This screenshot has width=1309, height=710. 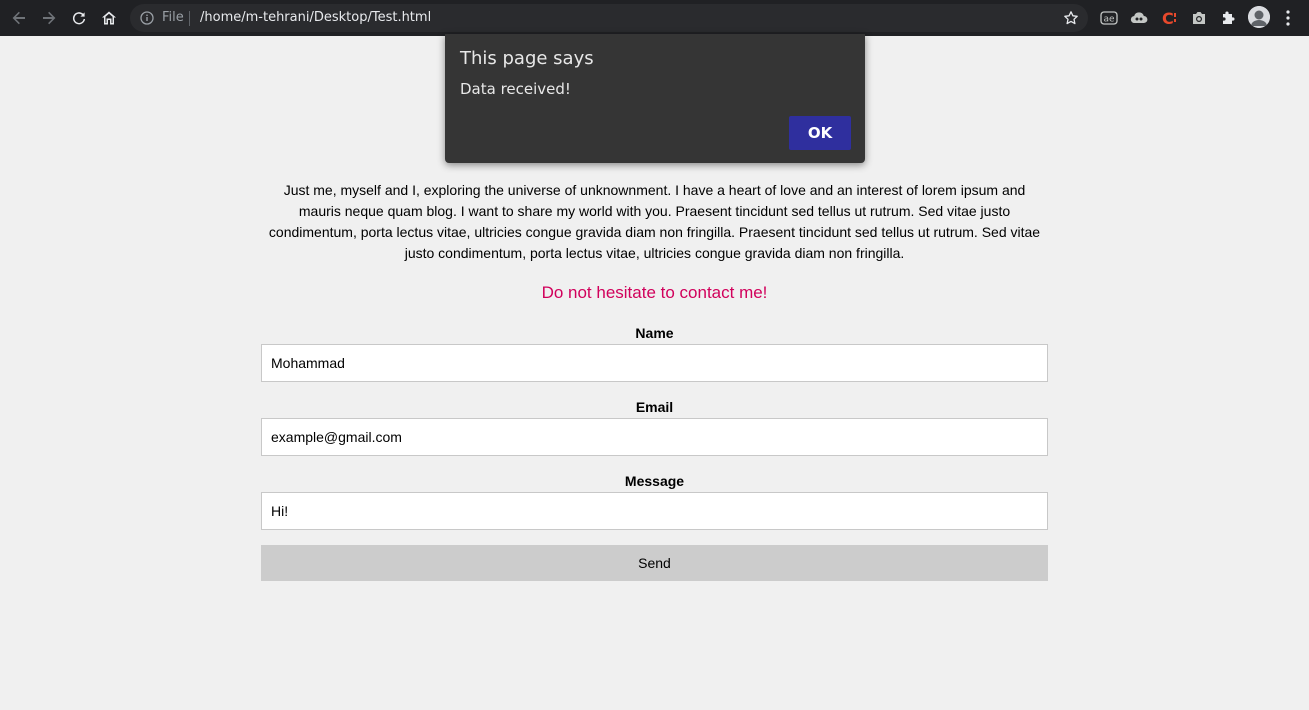 What do you see at coordinates (654, 481) in the screenshot?
I see `message-label: Message` at bounding box center [654, 481].